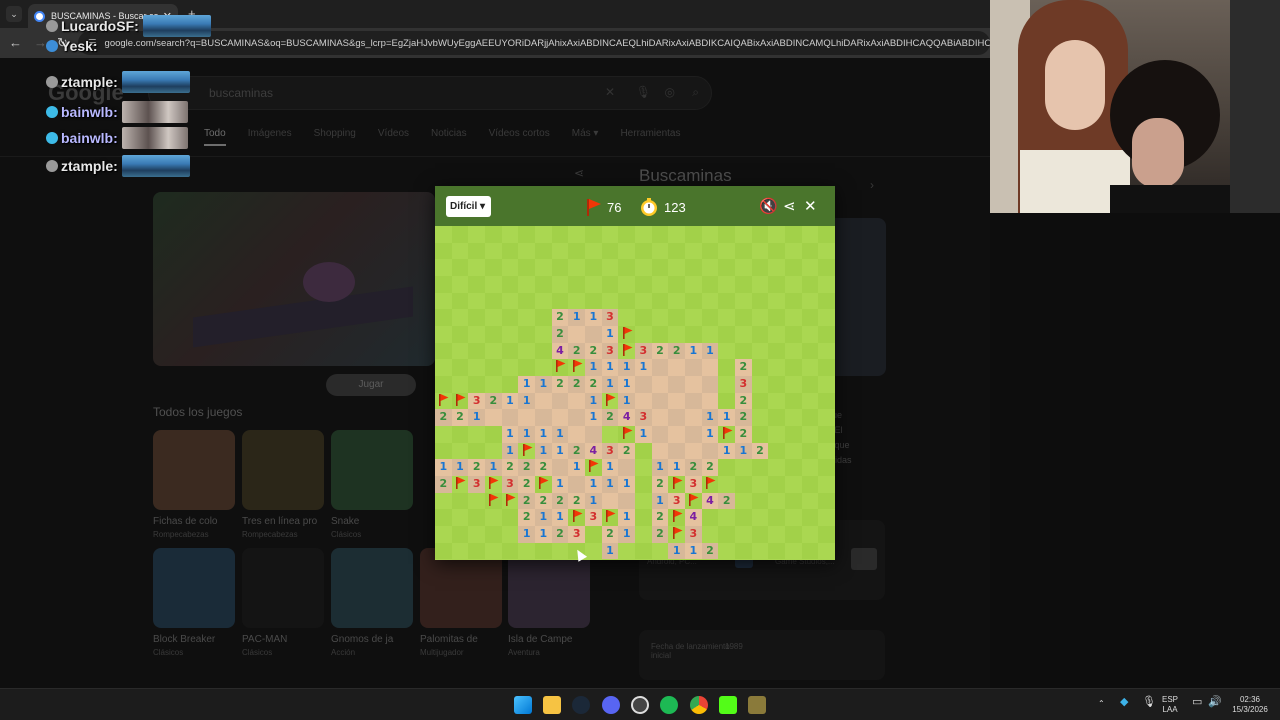 This screenshot has height=720, width=1280. Describe the element at coordinates (215, 137) in the screenshot. I see `google-tab: Todo` at that location.